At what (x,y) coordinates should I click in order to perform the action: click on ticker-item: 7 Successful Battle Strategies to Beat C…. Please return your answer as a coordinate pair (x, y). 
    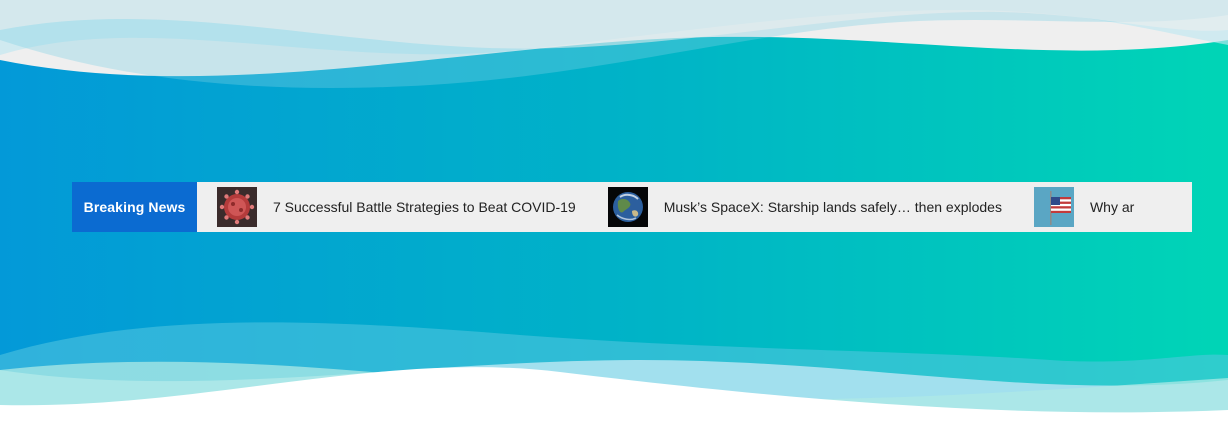
    Looking at the image, I should click on (396, 207).